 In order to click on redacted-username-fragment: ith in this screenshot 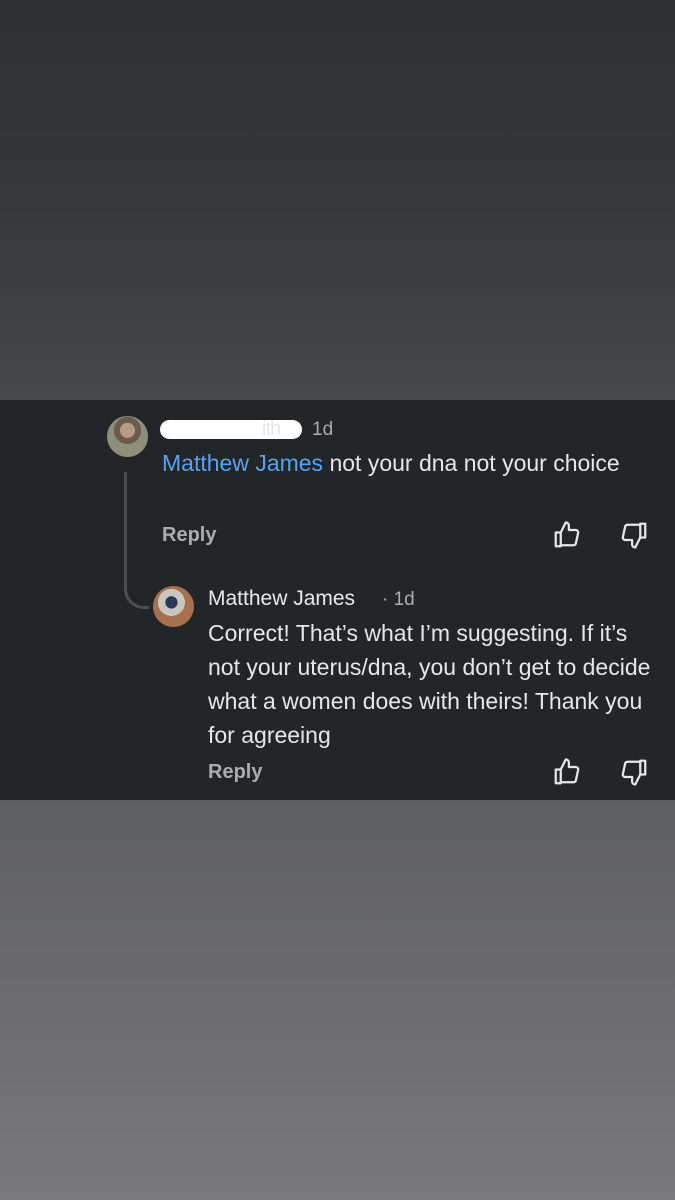, I will do `click(271, 429)`.